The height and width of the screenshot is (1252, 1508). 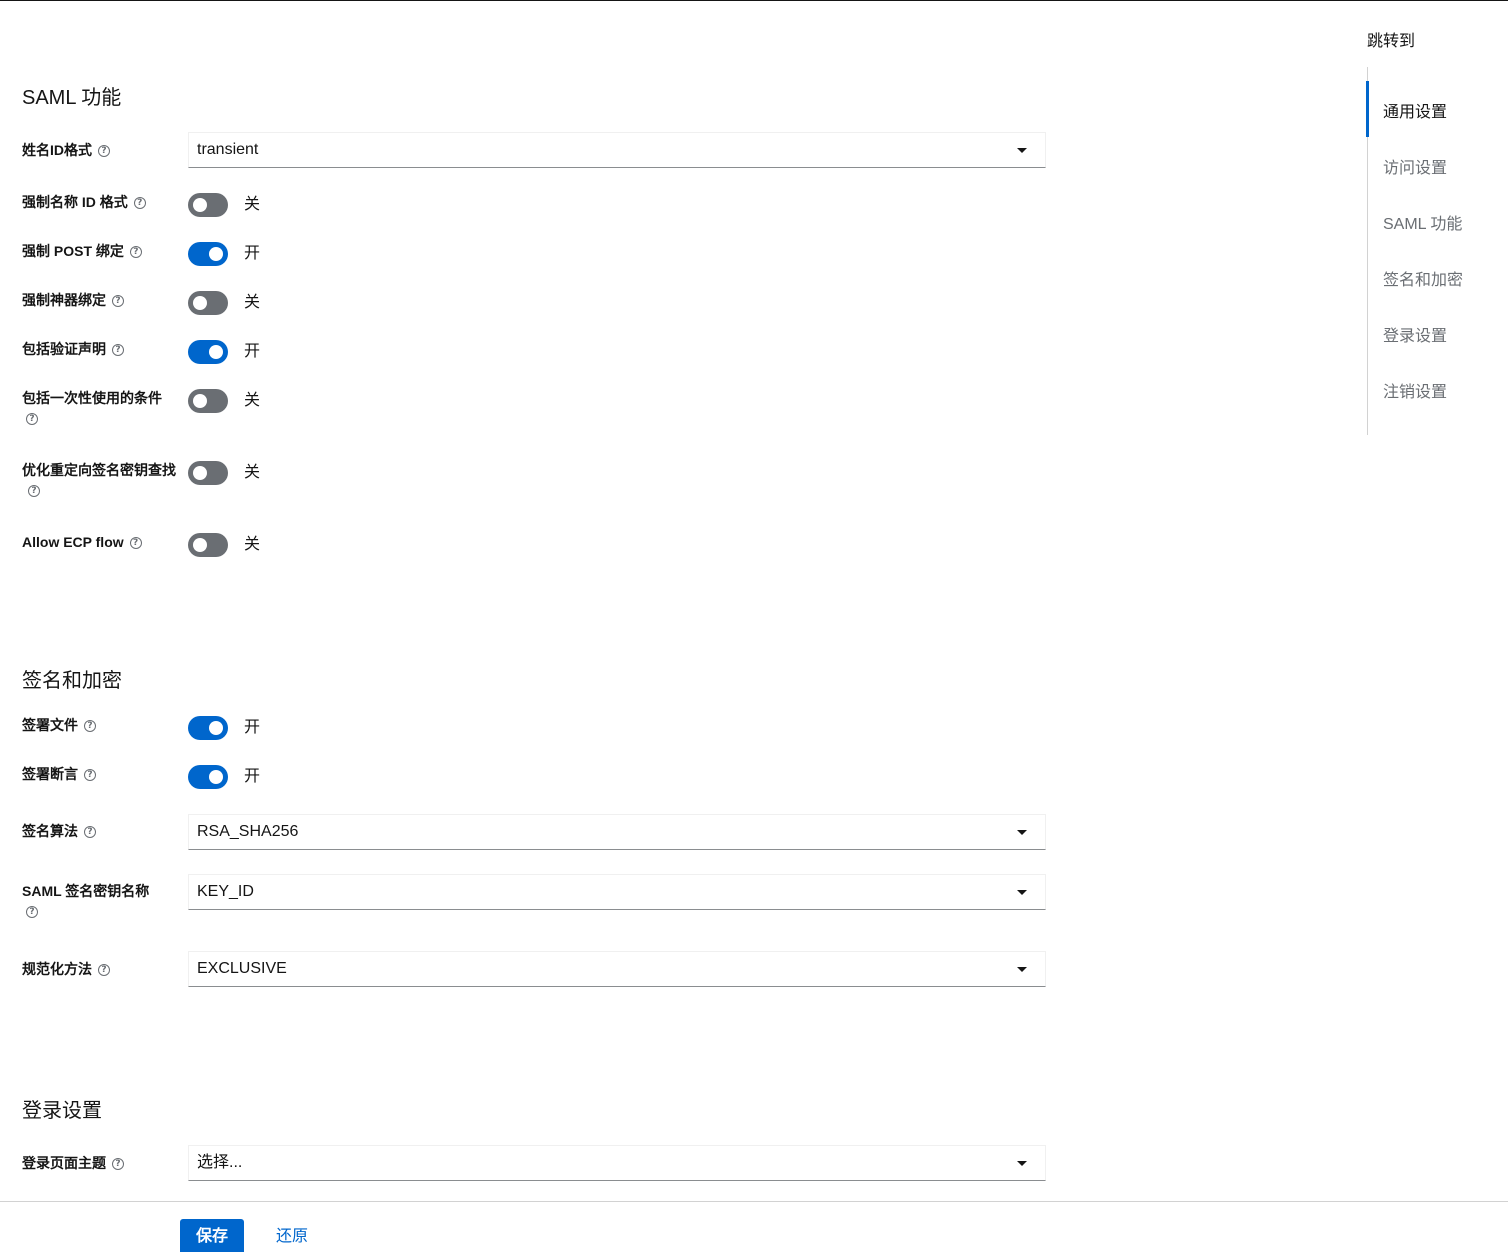 I want to click on allow-ecp-flow-state: 关, so click(x=252, y=544).